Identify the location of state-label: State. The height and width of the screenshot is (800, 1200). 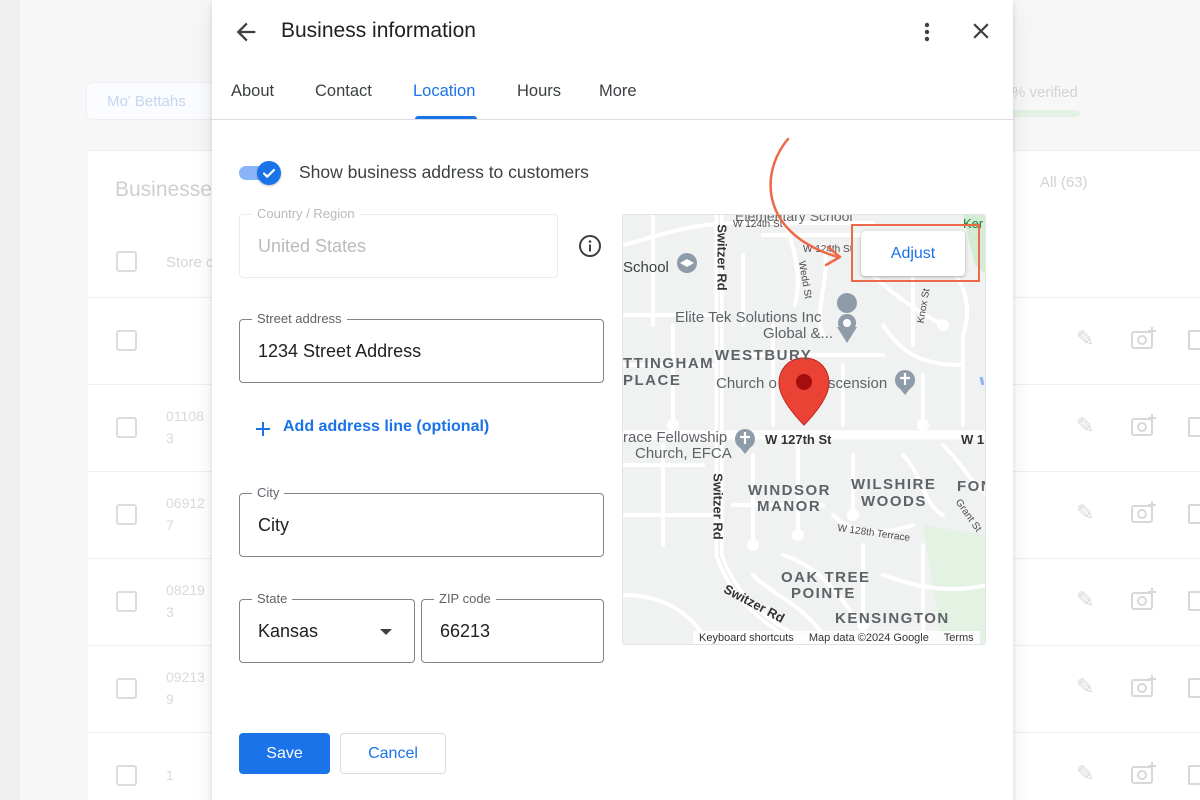
(272, 599).